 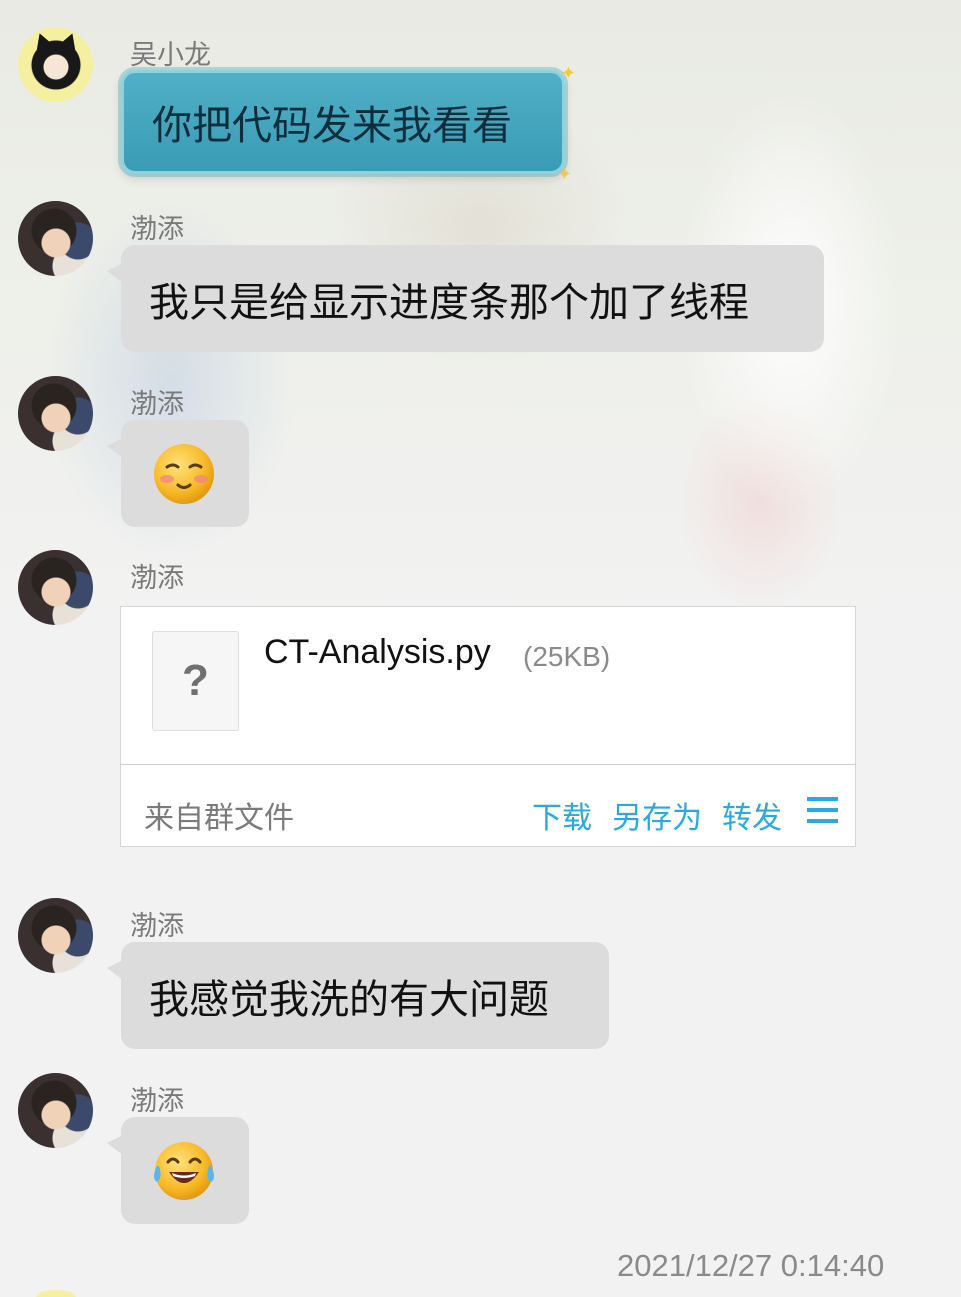 I want to click on menu-icon, so click(x=822, y=810).